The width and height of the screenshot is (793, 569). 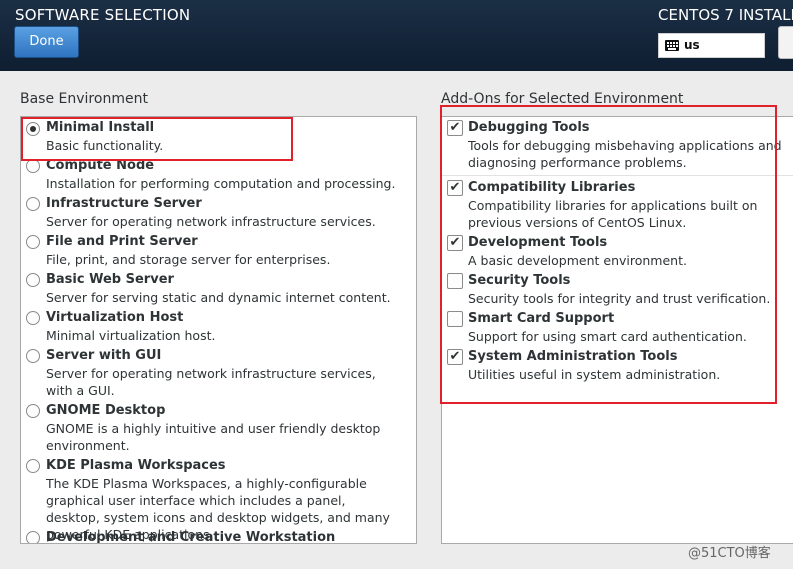 What do you see at coordinates (785, 42) in the screenshot?
I see `help-button` at bounding box center [785, 42].